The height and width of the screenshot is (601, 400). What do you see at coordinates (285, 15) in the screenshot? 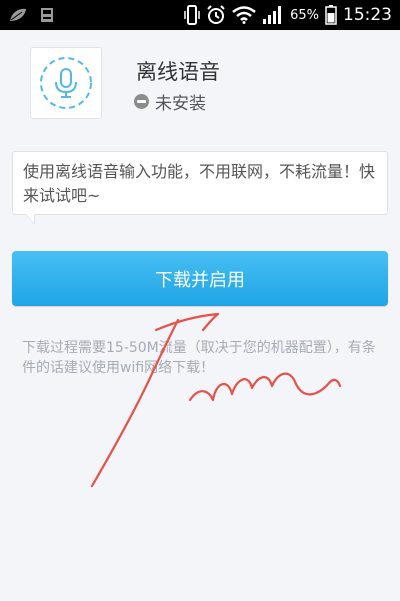
I see `status-bar-right: 65% 15:23` at bounding box center [285, 15].